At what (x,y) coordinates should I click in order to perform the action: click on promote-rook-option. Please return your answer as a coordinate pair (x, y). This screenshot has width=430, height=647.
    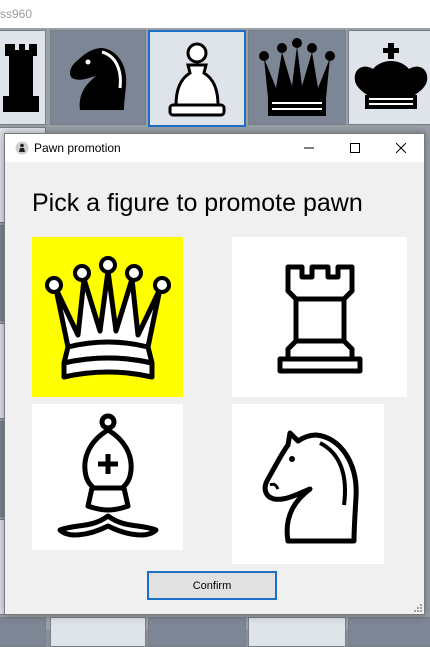
    Looking at the image, I should click on (319, 317).